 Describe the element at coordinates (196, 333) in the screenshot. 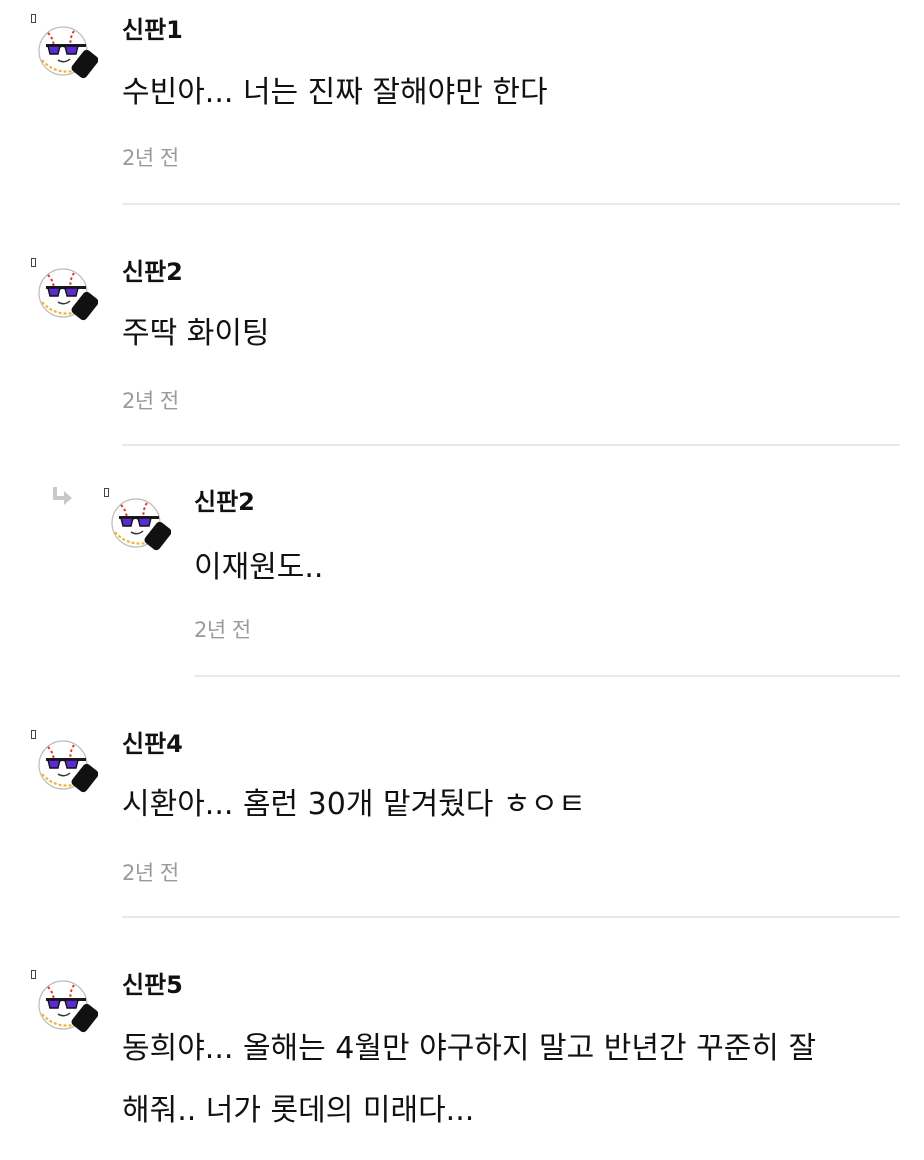

I see `comment-body-line: 주딱 화이팅` at that location.